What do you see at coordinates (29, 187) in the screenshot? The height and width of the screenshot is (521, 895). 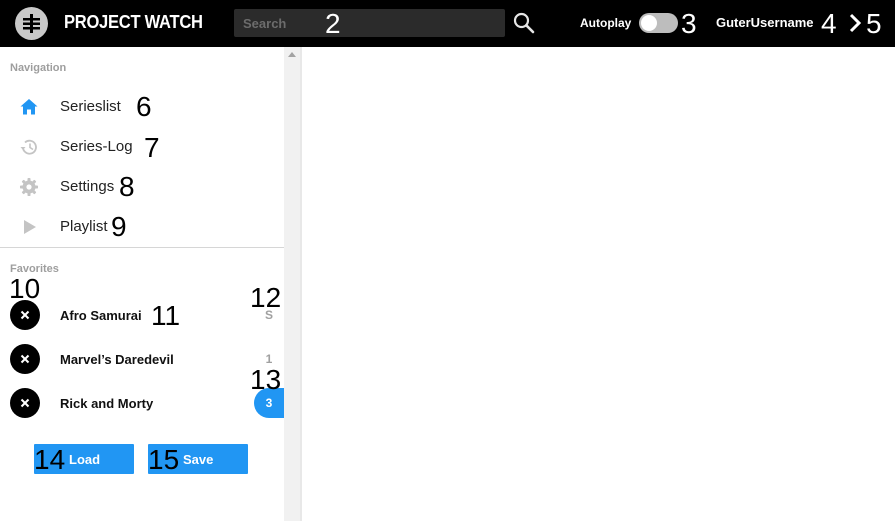 I see `gear-icon` at bounding box center [29, 187].